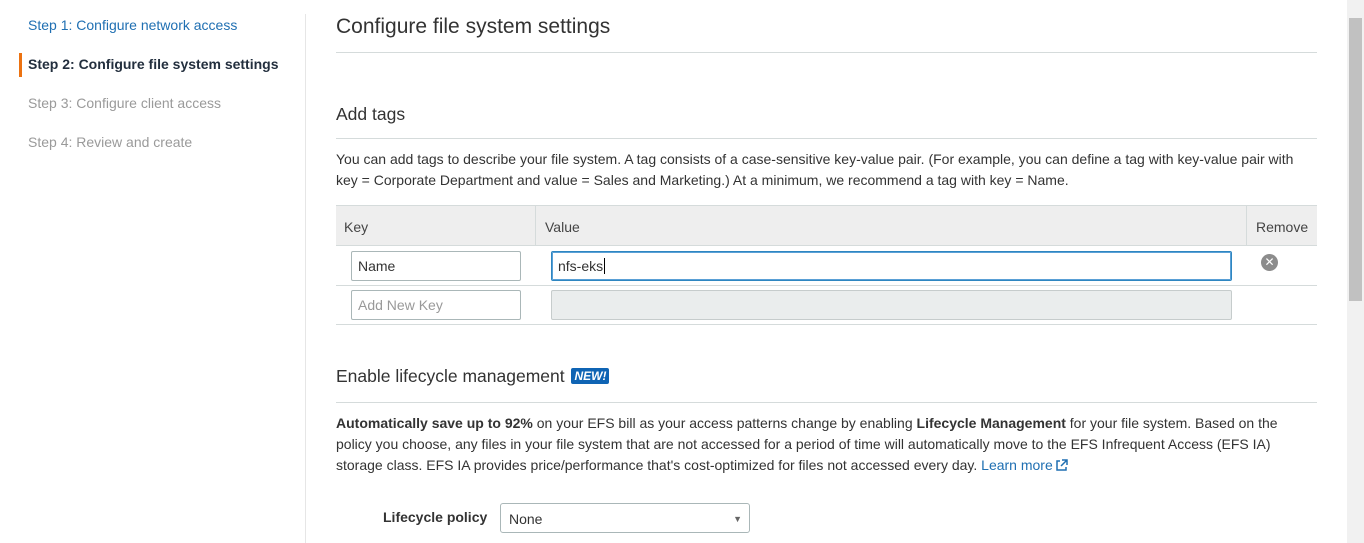 The height and width of the screenshot is (543, 1364). I want to click on lifecycle-title: Enable lifecycle management NEW!, so click(473, 376).